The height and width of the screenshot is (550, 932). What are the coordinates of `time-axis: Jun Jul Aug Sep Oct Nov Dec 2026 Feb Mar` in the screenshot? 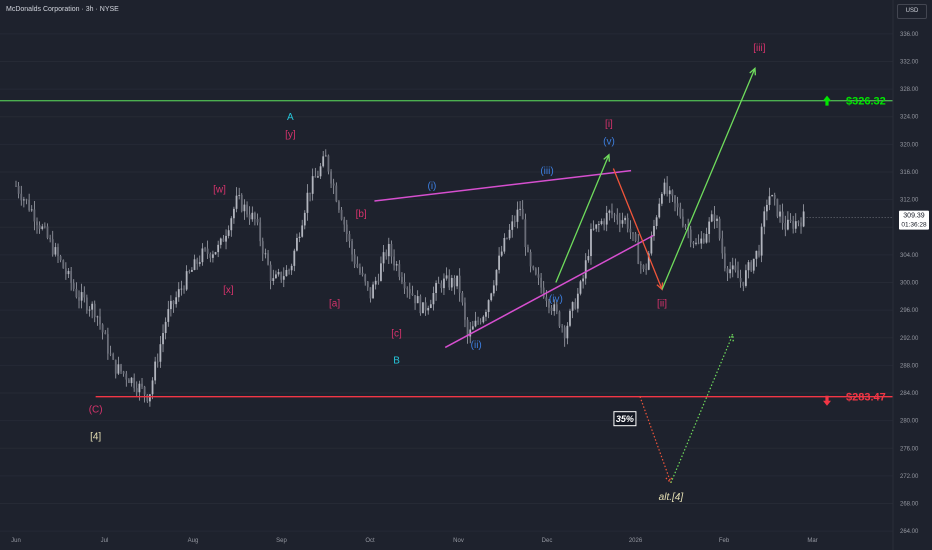 It's located at (414, 541).